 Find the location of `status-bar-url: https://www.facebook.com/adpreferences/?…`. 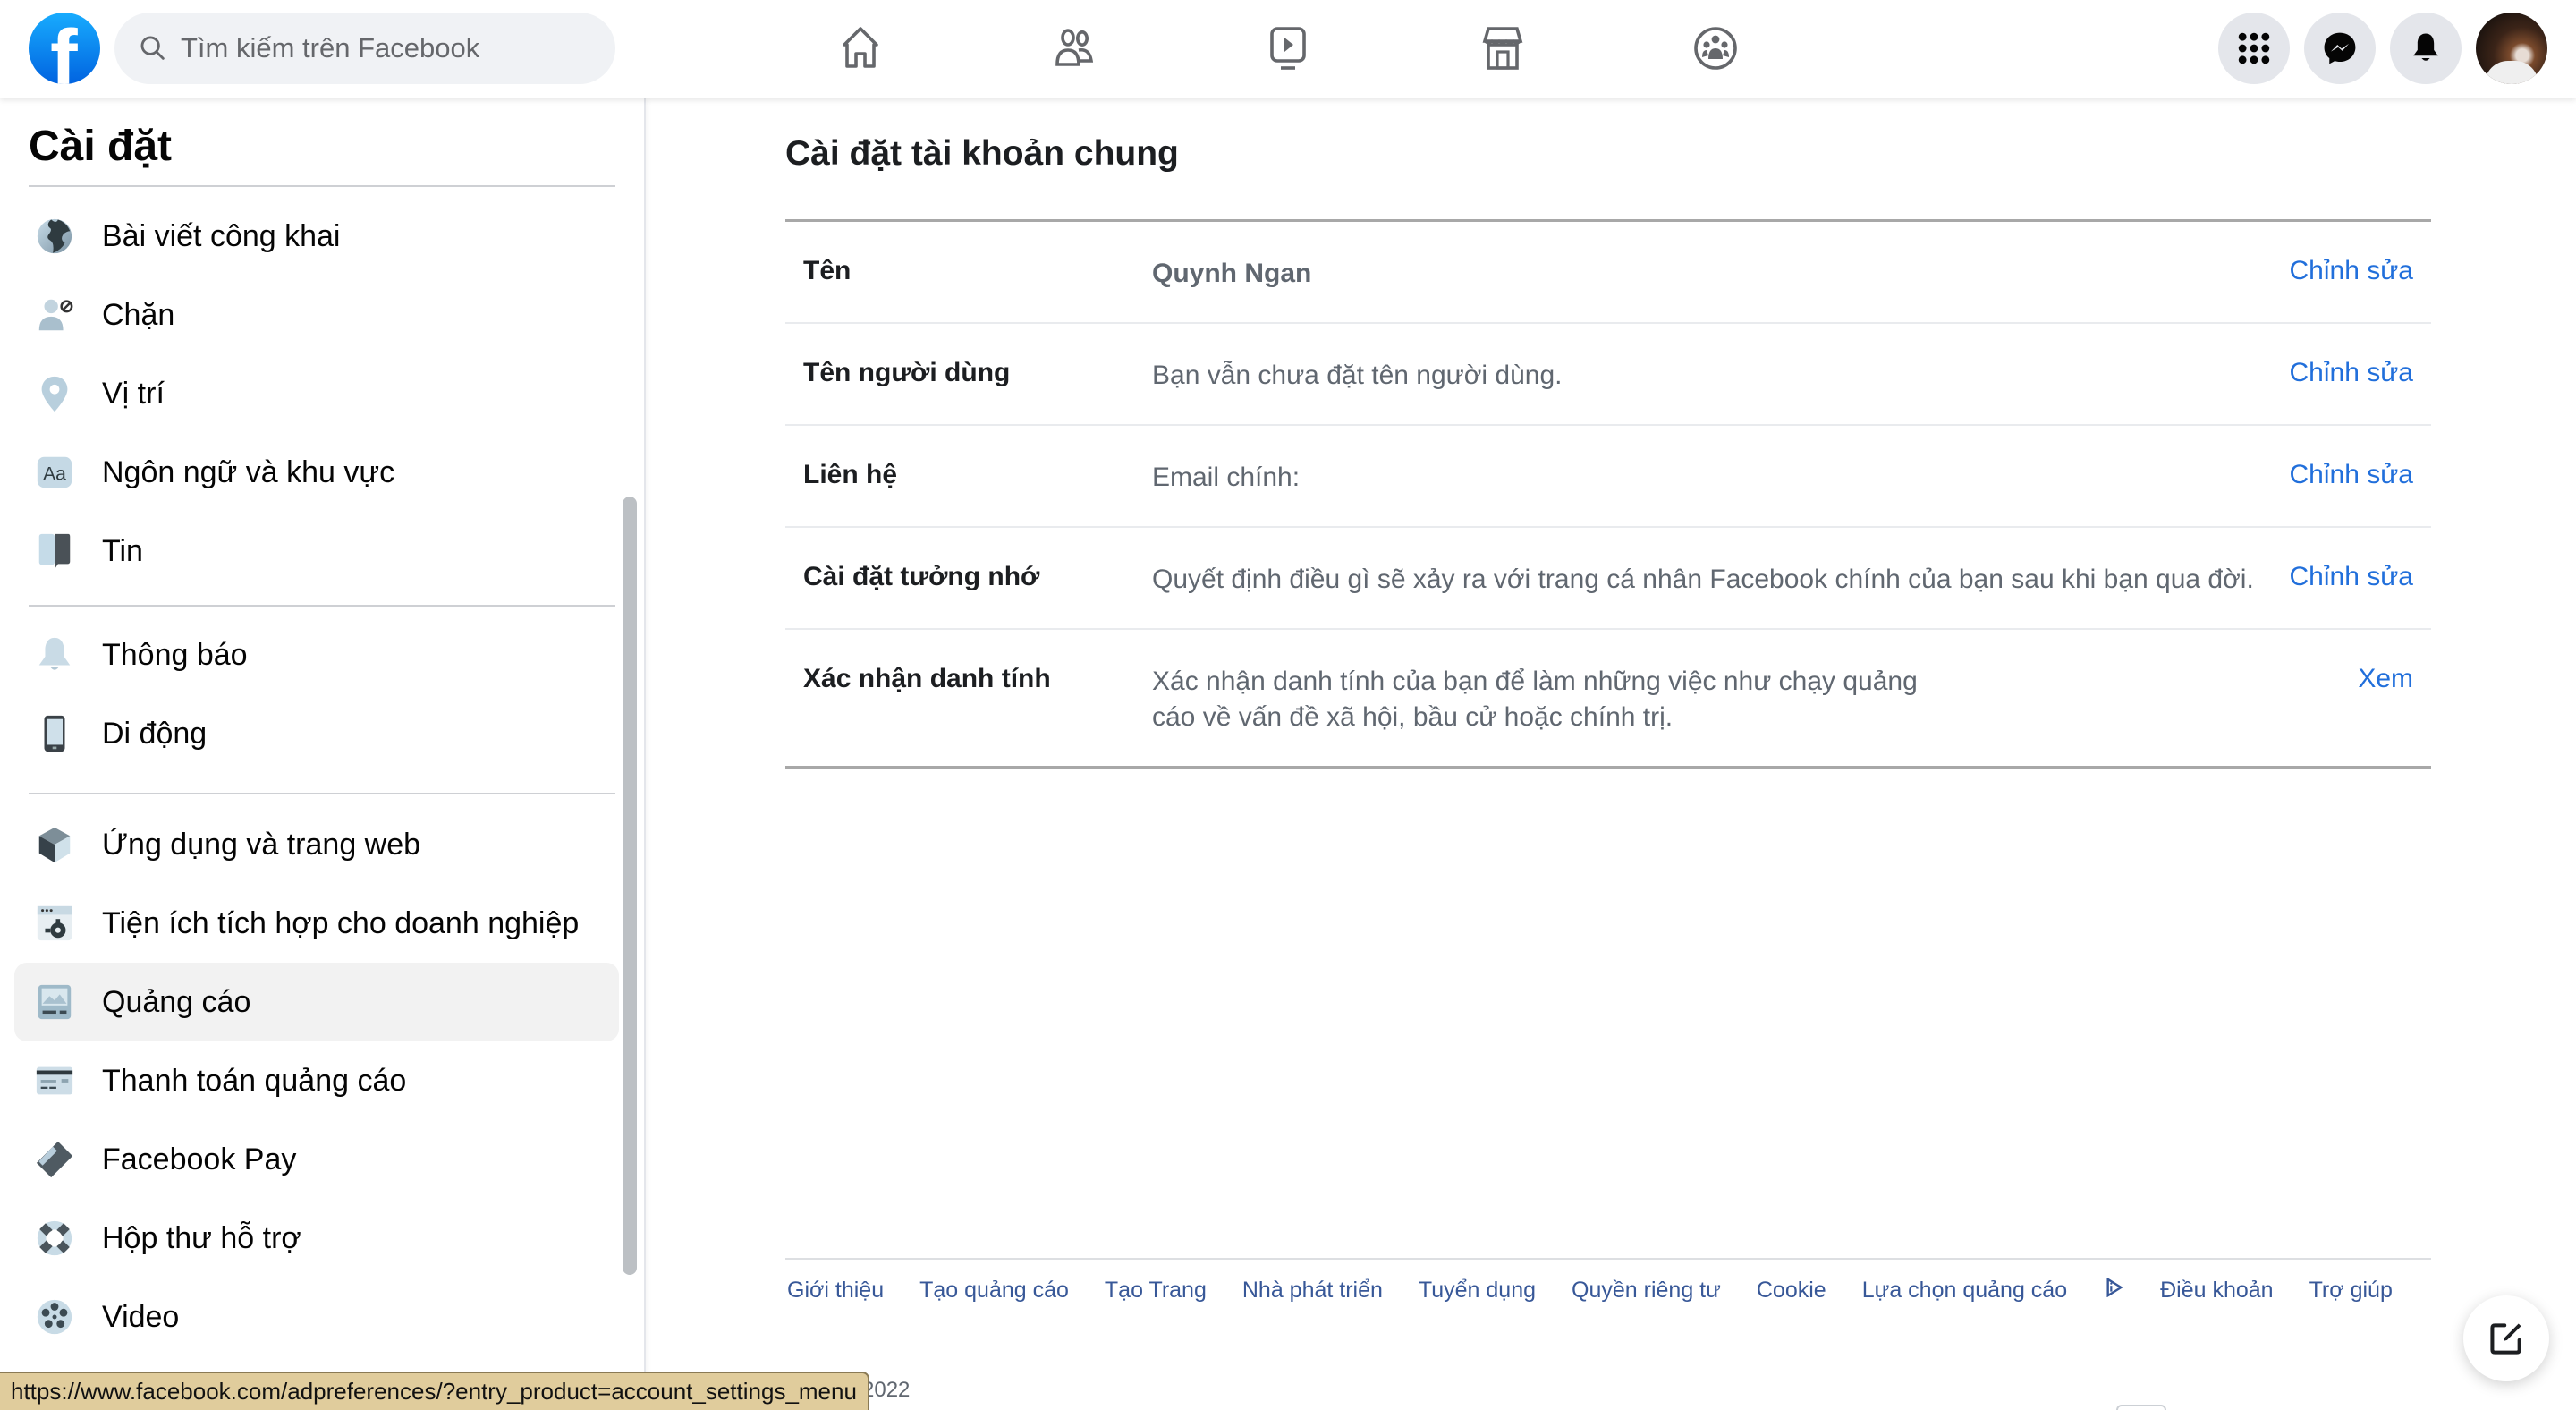

status-bar-url: https://www.facebook.com/adpreferences/?… is located at coordinates (434, 1391).